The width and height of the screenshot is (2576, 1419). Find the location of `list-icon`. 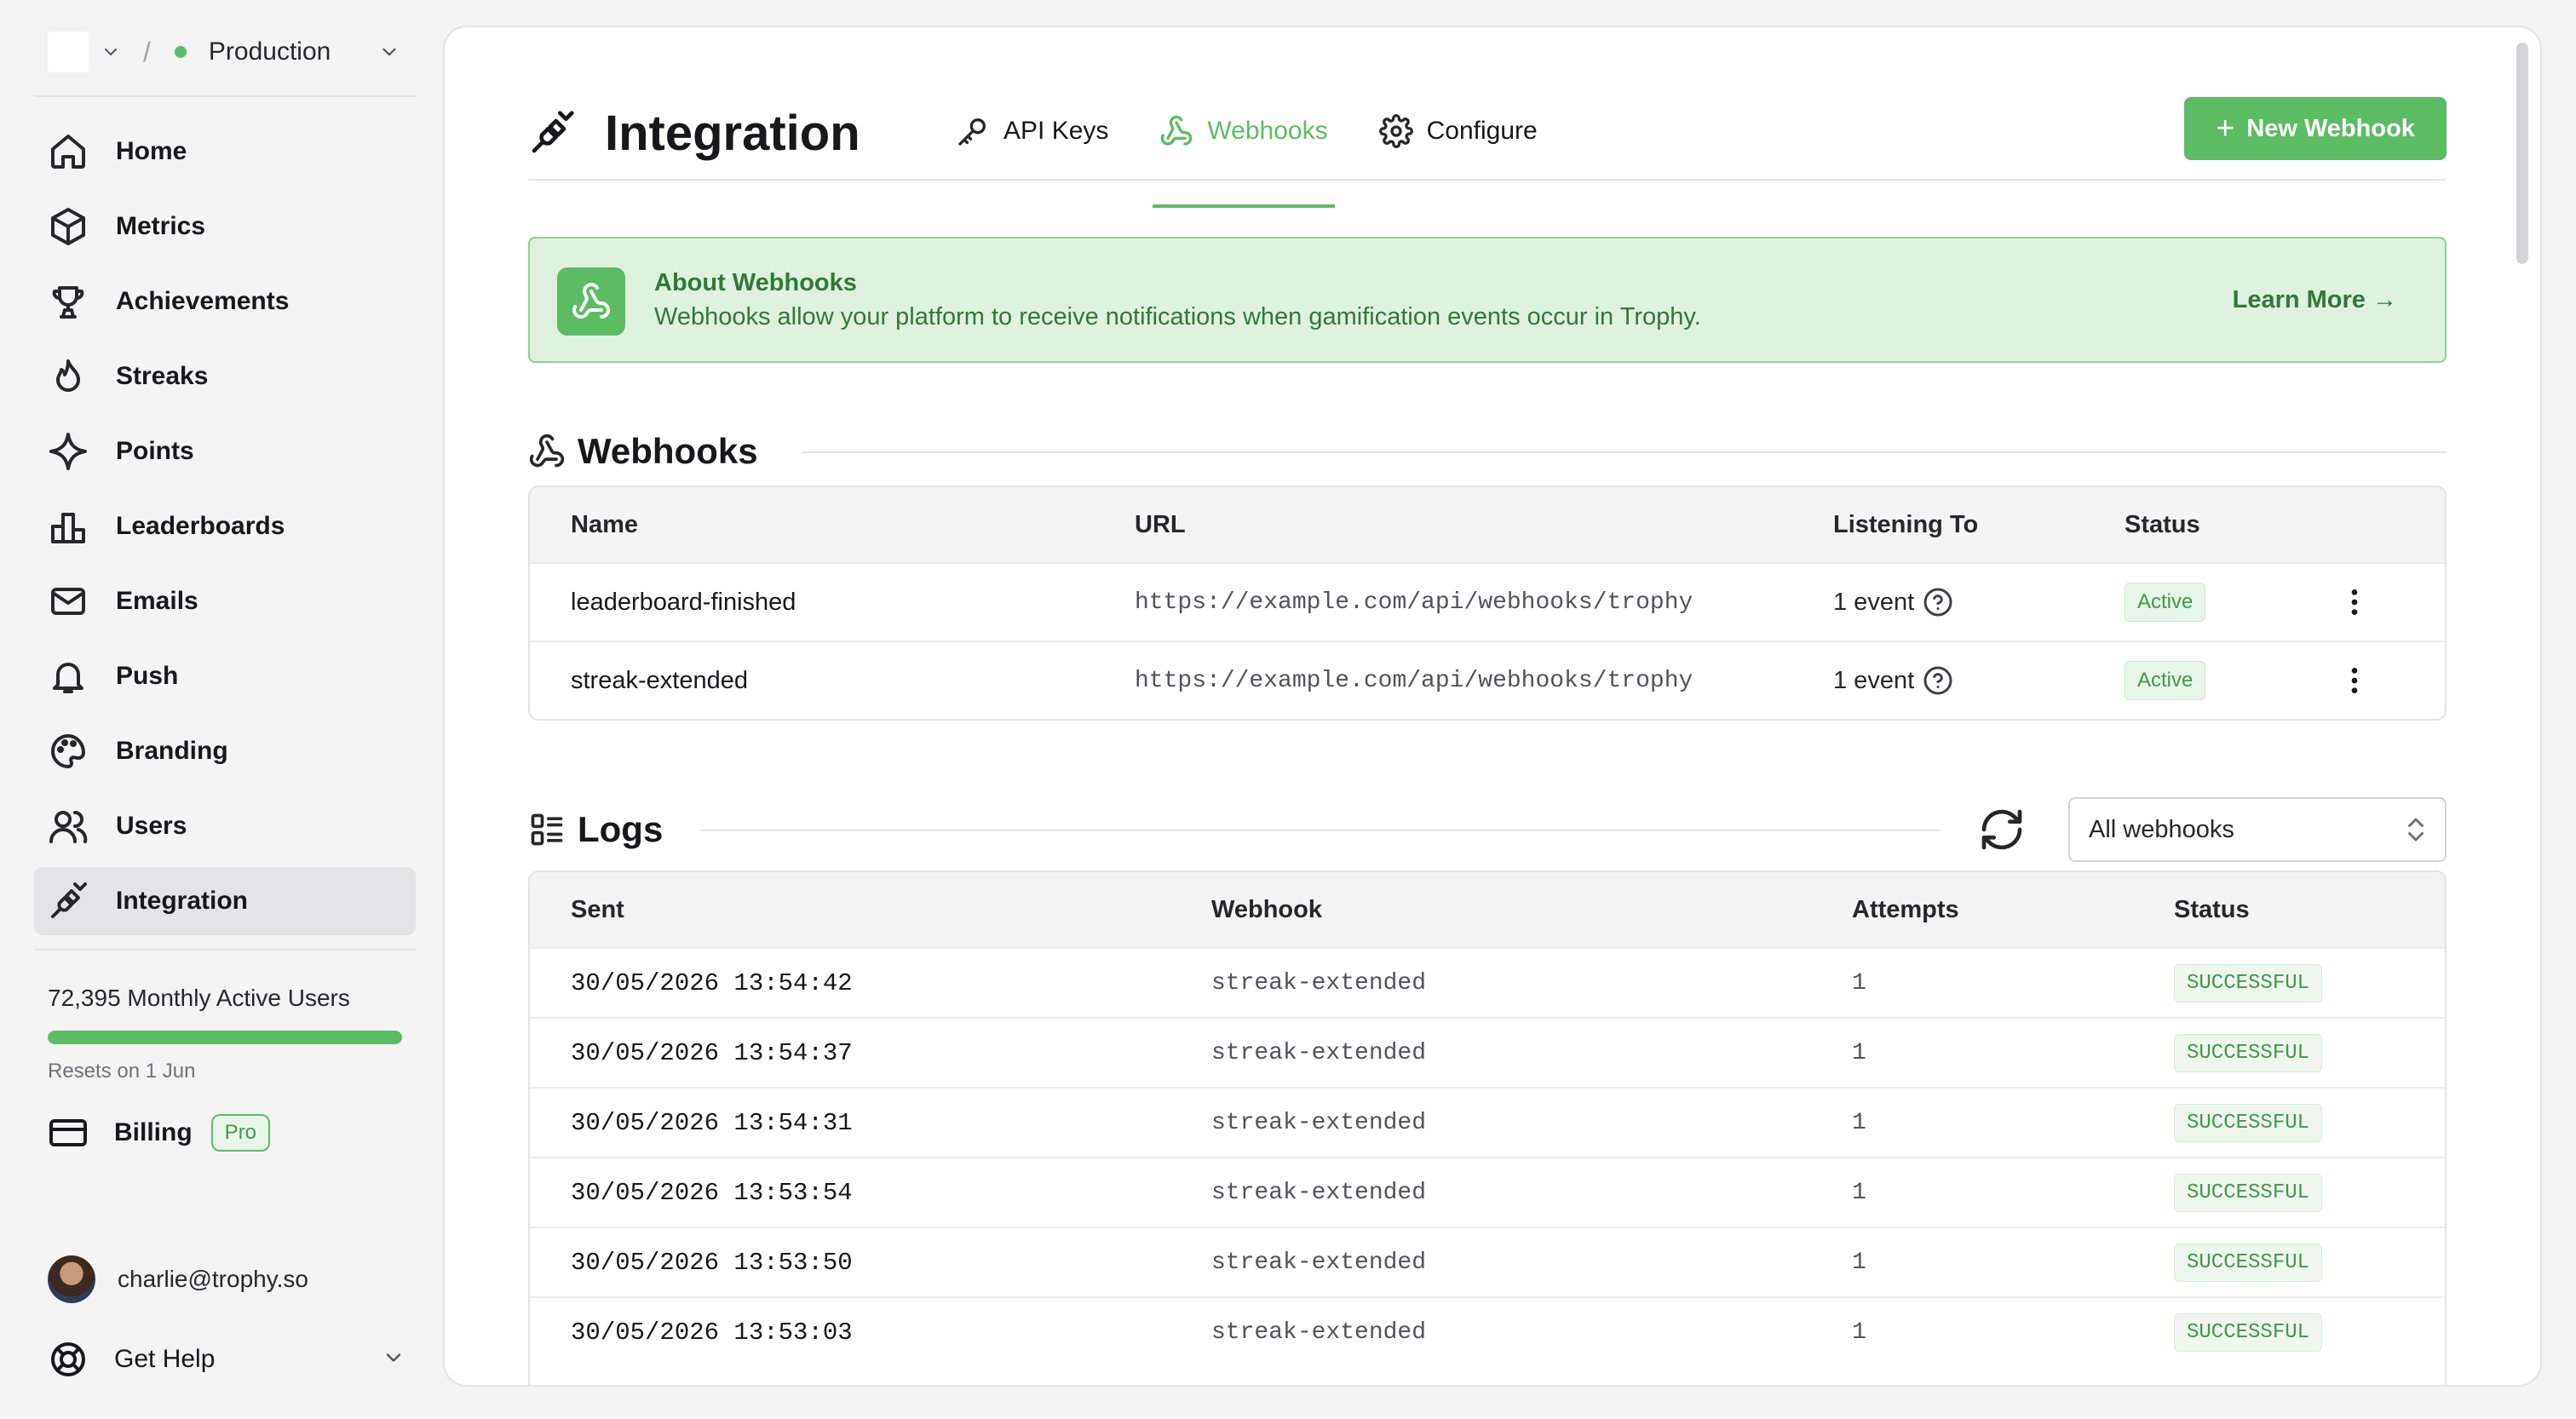

list-icon is located at coordinates (547, 830).